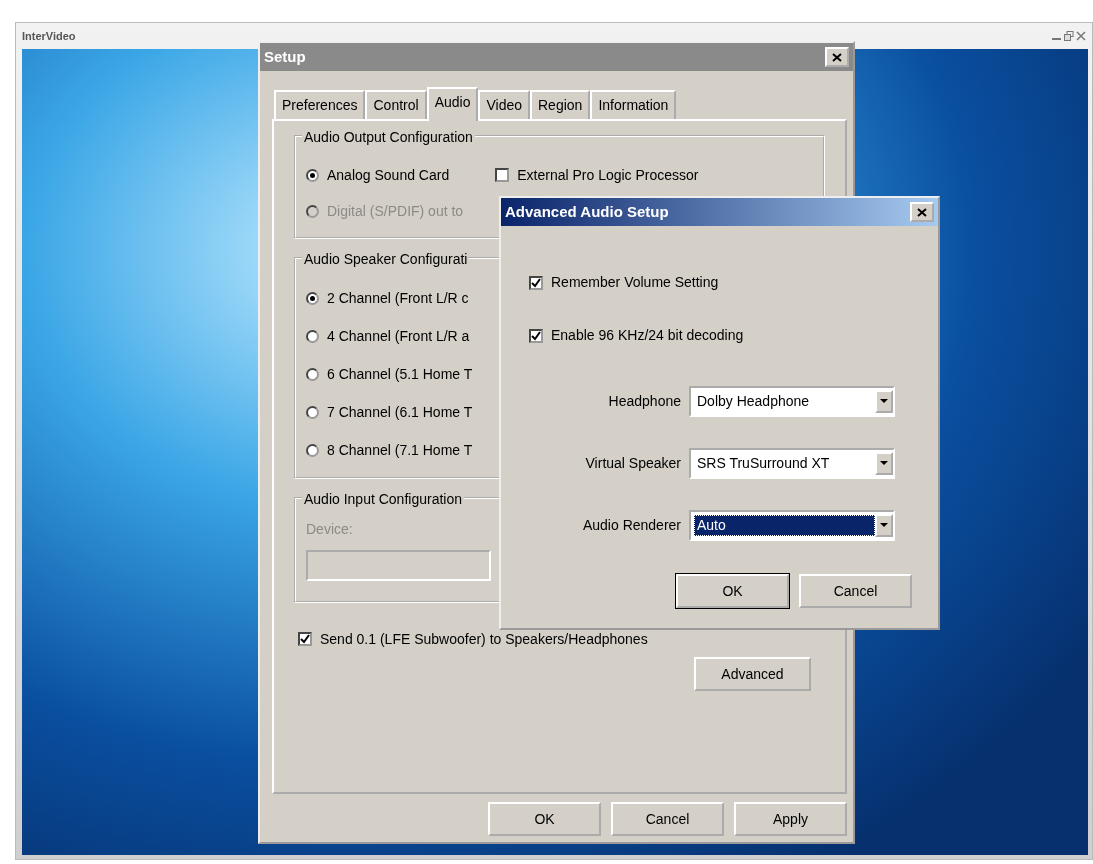  I want to click on tab: Control, so click(396, 104).